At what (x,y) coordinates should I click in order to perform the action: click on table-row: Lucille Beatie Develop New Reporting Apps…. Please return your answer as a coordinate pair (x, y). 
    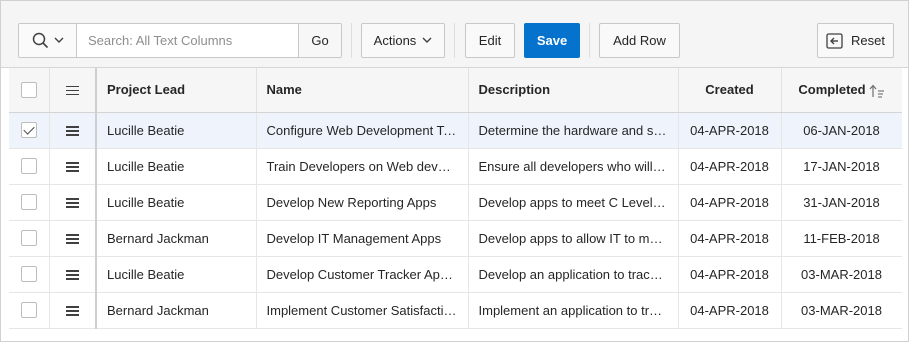
    Looking at the image, I should click on (455, 202).